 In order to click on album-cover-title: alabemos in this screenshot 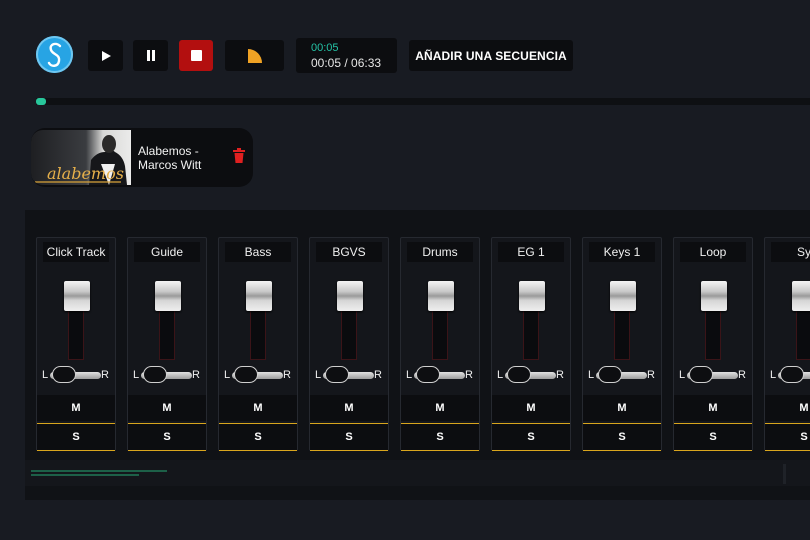, I will do `click(85, 173)`.